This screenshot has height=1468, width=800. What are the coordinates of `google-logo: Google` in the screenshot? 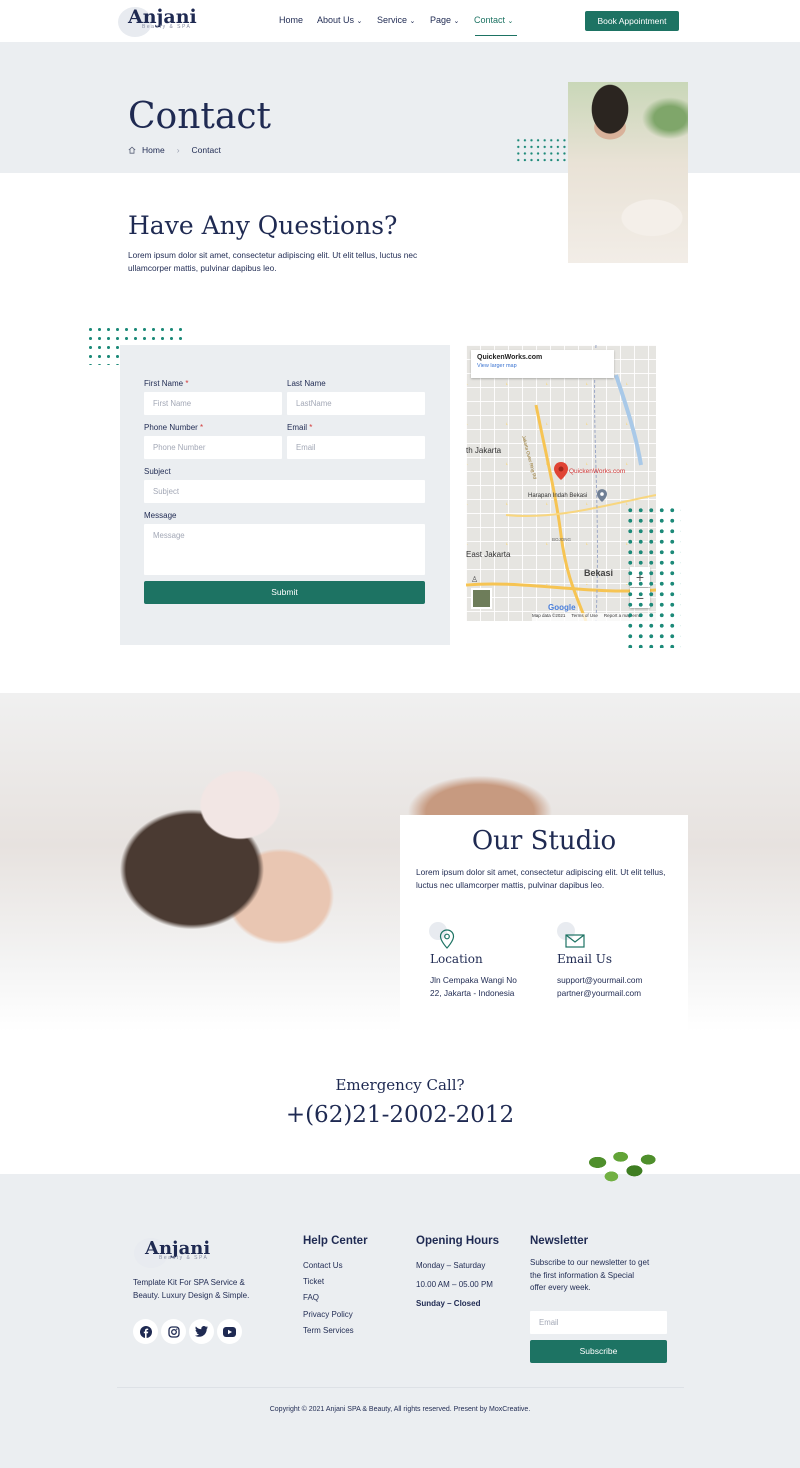 It's located at (562, 607).